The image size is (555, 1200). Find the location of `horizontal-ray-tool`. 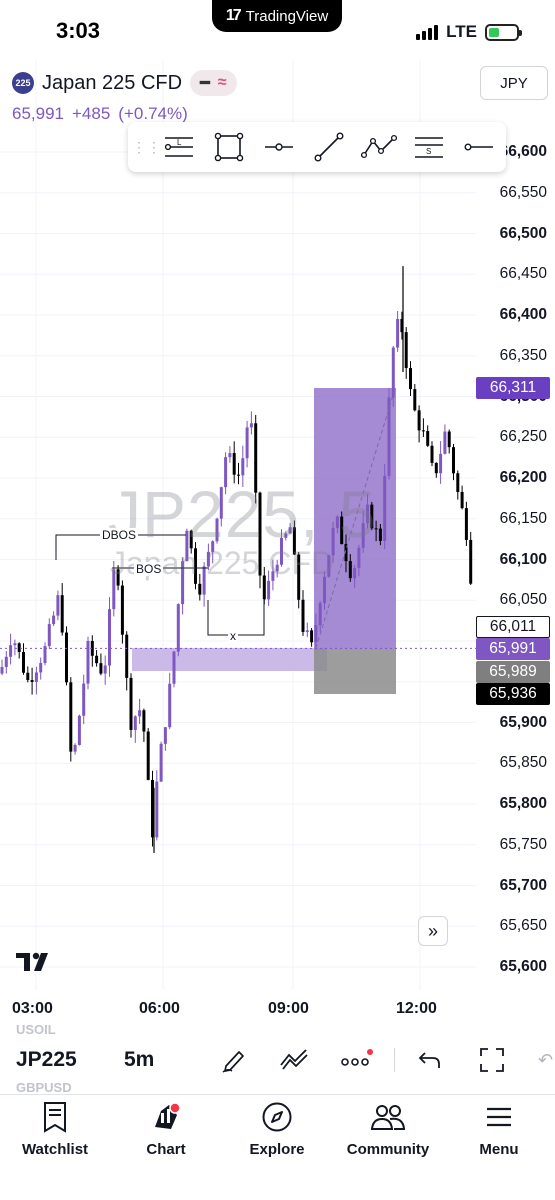

horizontal-ray-tool is located at coordinates (279, 147).